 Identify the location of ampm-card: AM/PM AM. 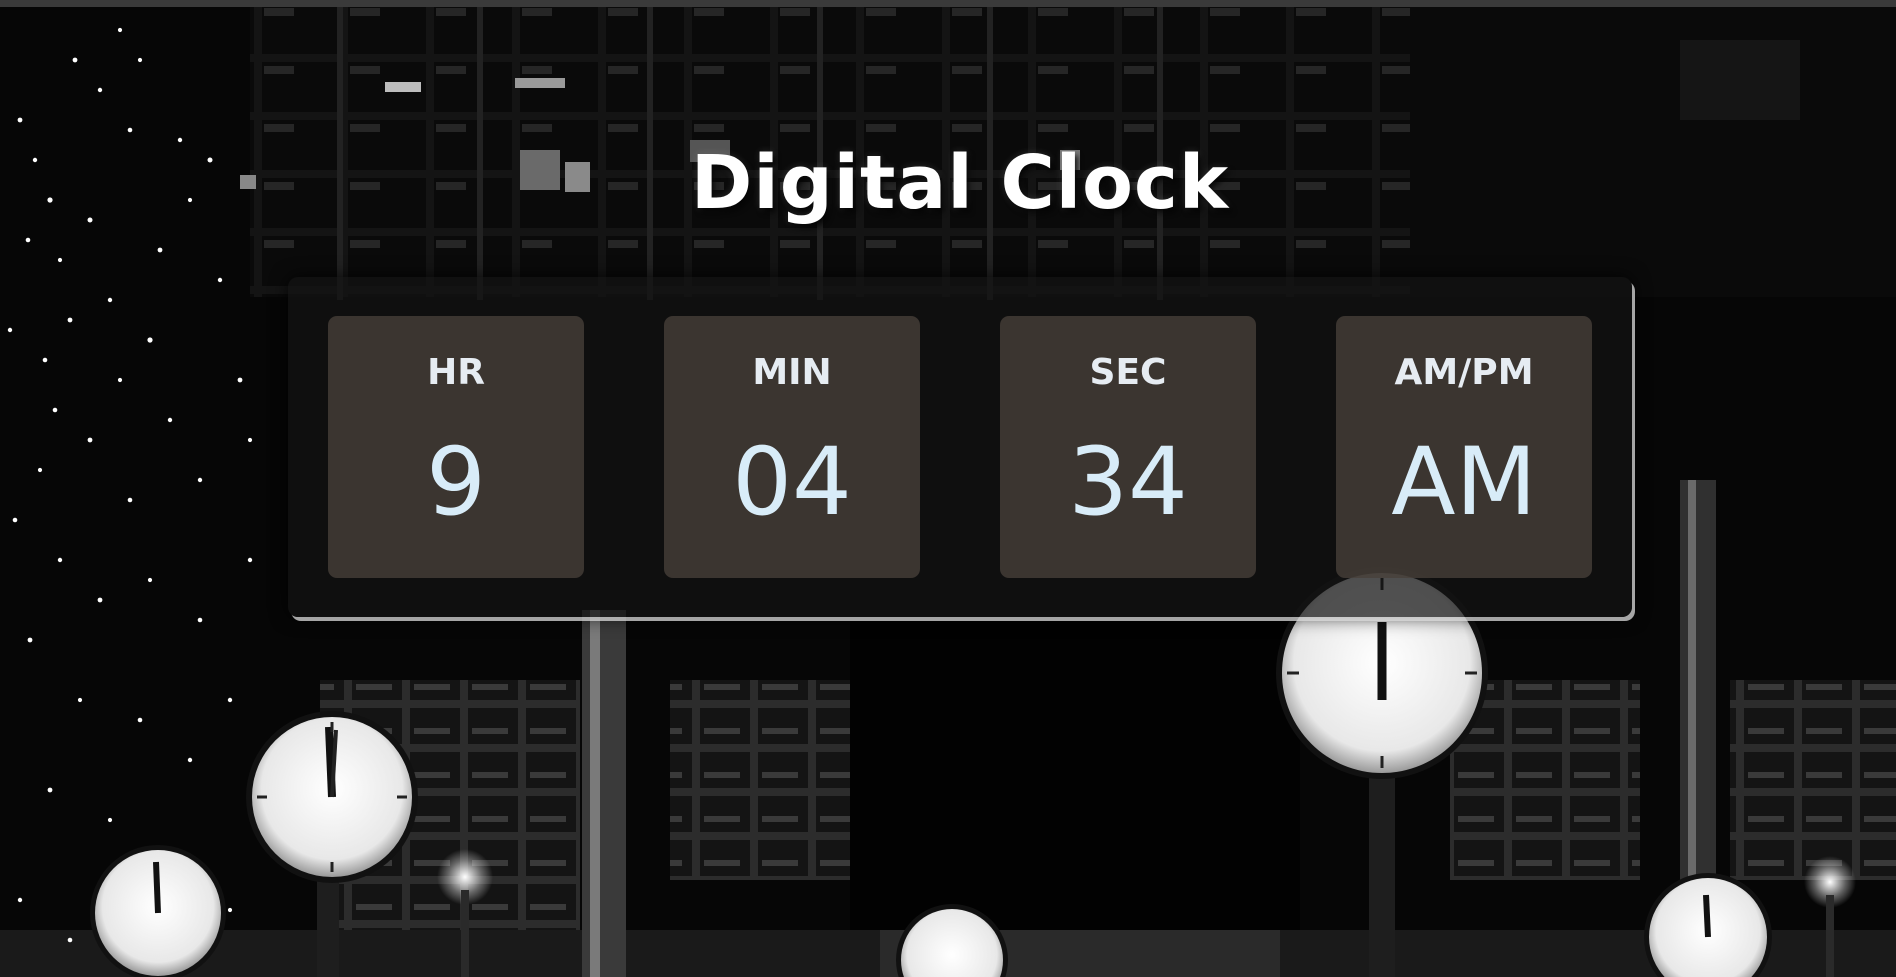
(1464, 447).